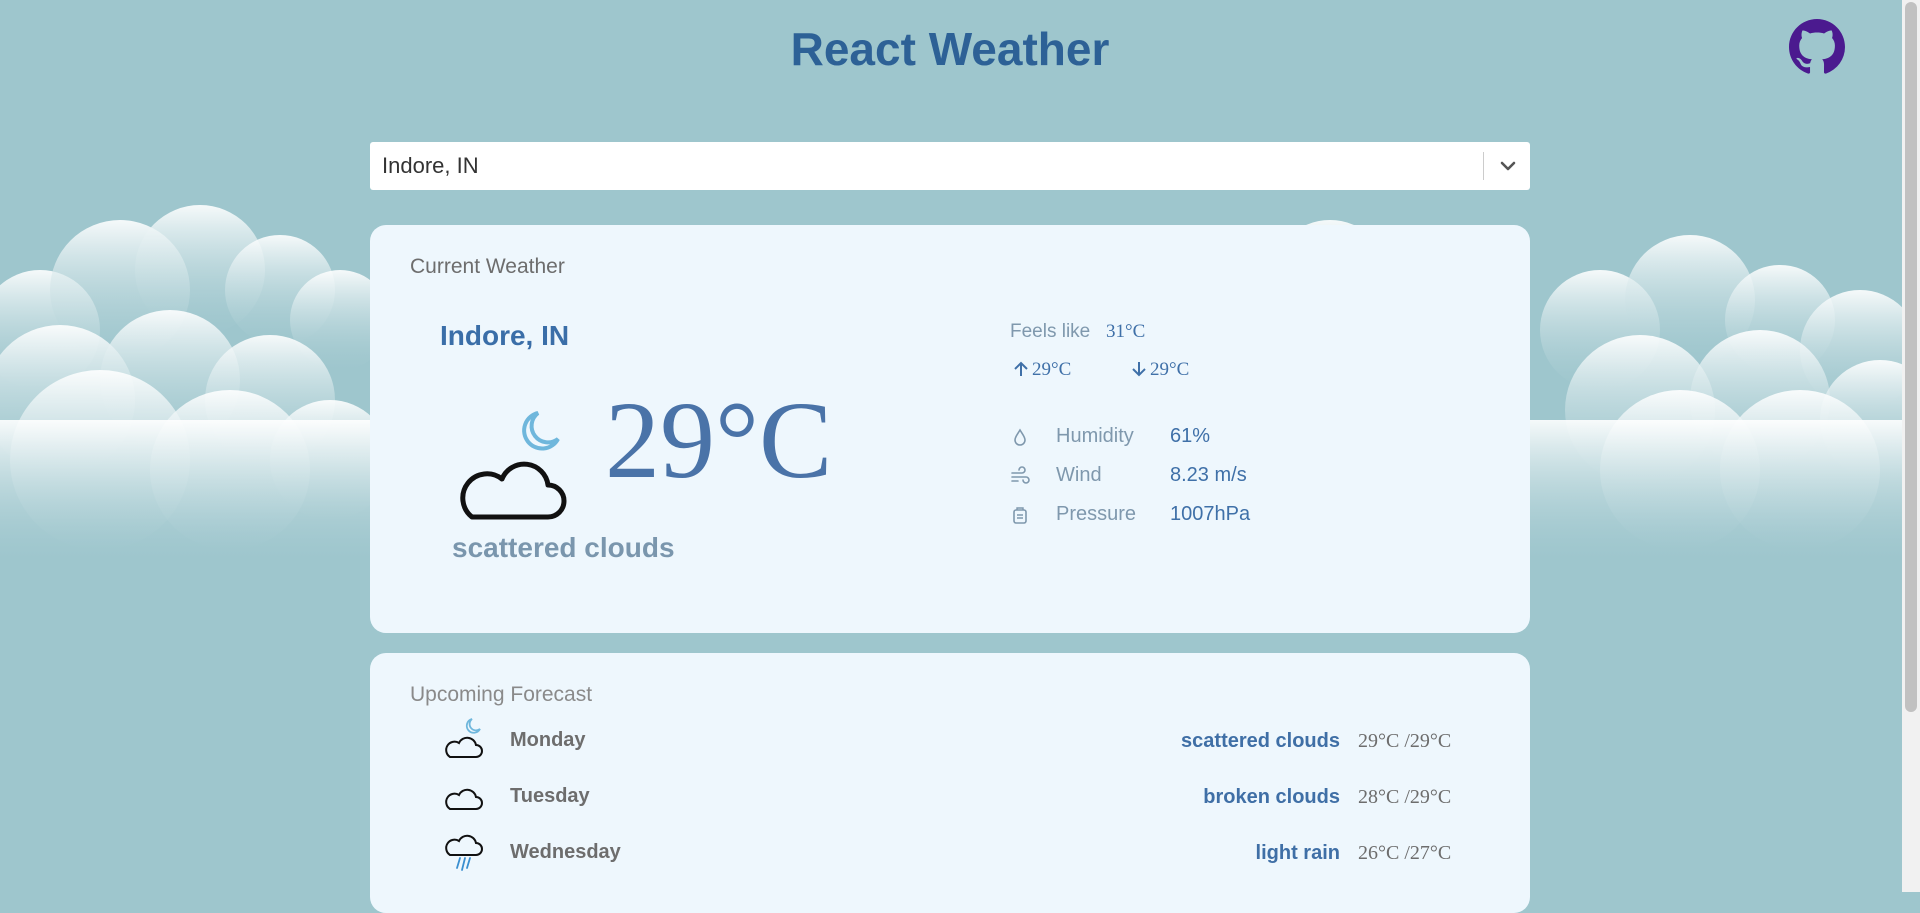 The height and width of the screenshot is (913, 1920). Describe the element at coordinates (1021, 368) in the screenshot. I see `arrow-up-icon` at that location.